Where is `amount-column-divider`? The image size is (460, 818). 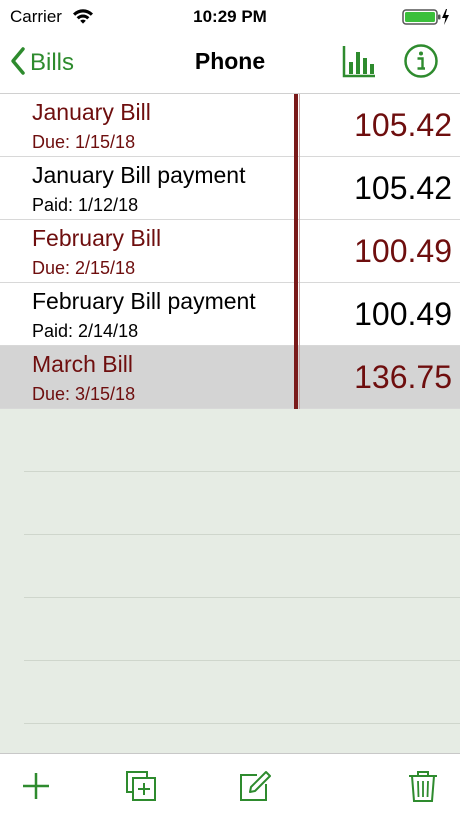
amount-column-divider is located at coordinates (296, 251).